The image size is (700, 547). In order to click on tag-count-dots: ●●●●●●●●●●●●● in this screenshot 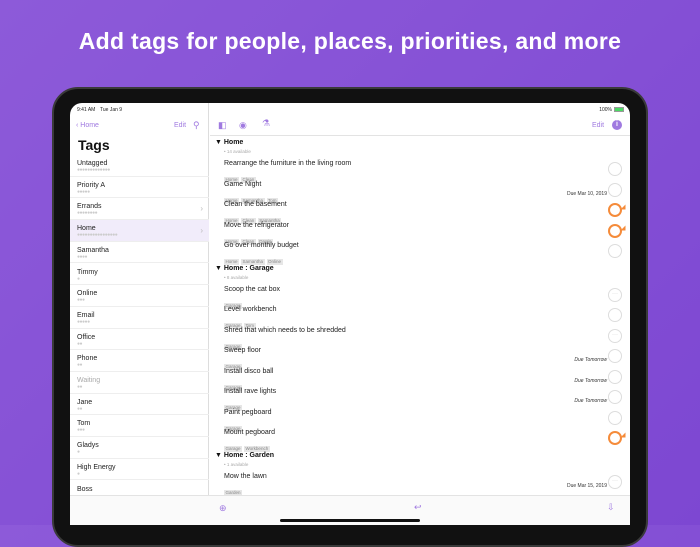, I will do `click(93, 170)`.